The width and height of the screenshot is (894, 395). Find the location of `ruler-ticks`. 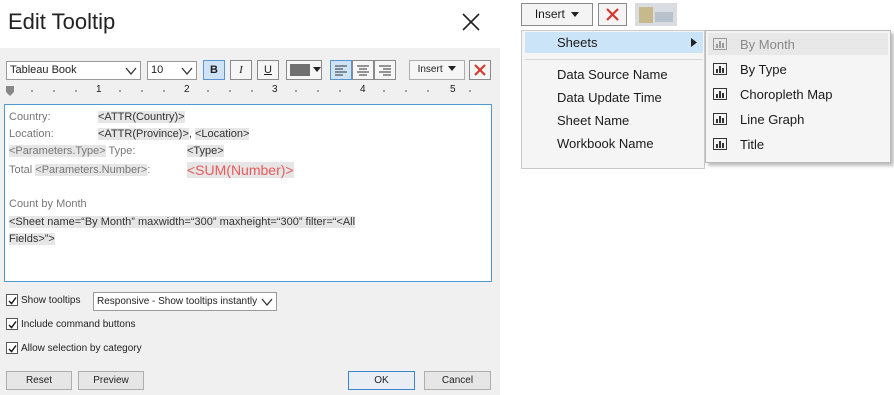

ruler-ticks is located at coordinates (248, 91).